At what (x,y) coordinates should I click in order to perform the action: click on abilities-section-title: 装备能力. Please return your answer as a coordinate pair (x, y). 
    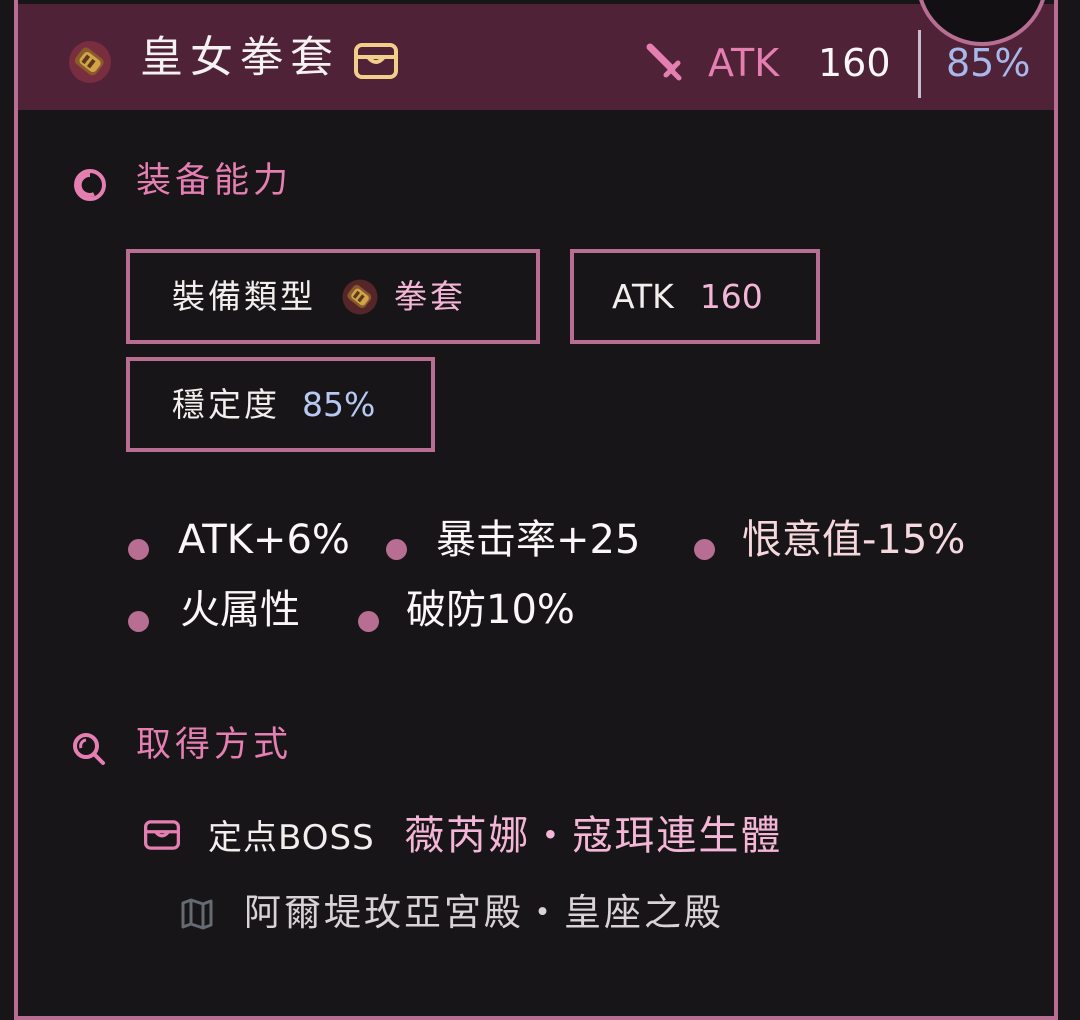
    Looking at the image, I should click on (214, 181).